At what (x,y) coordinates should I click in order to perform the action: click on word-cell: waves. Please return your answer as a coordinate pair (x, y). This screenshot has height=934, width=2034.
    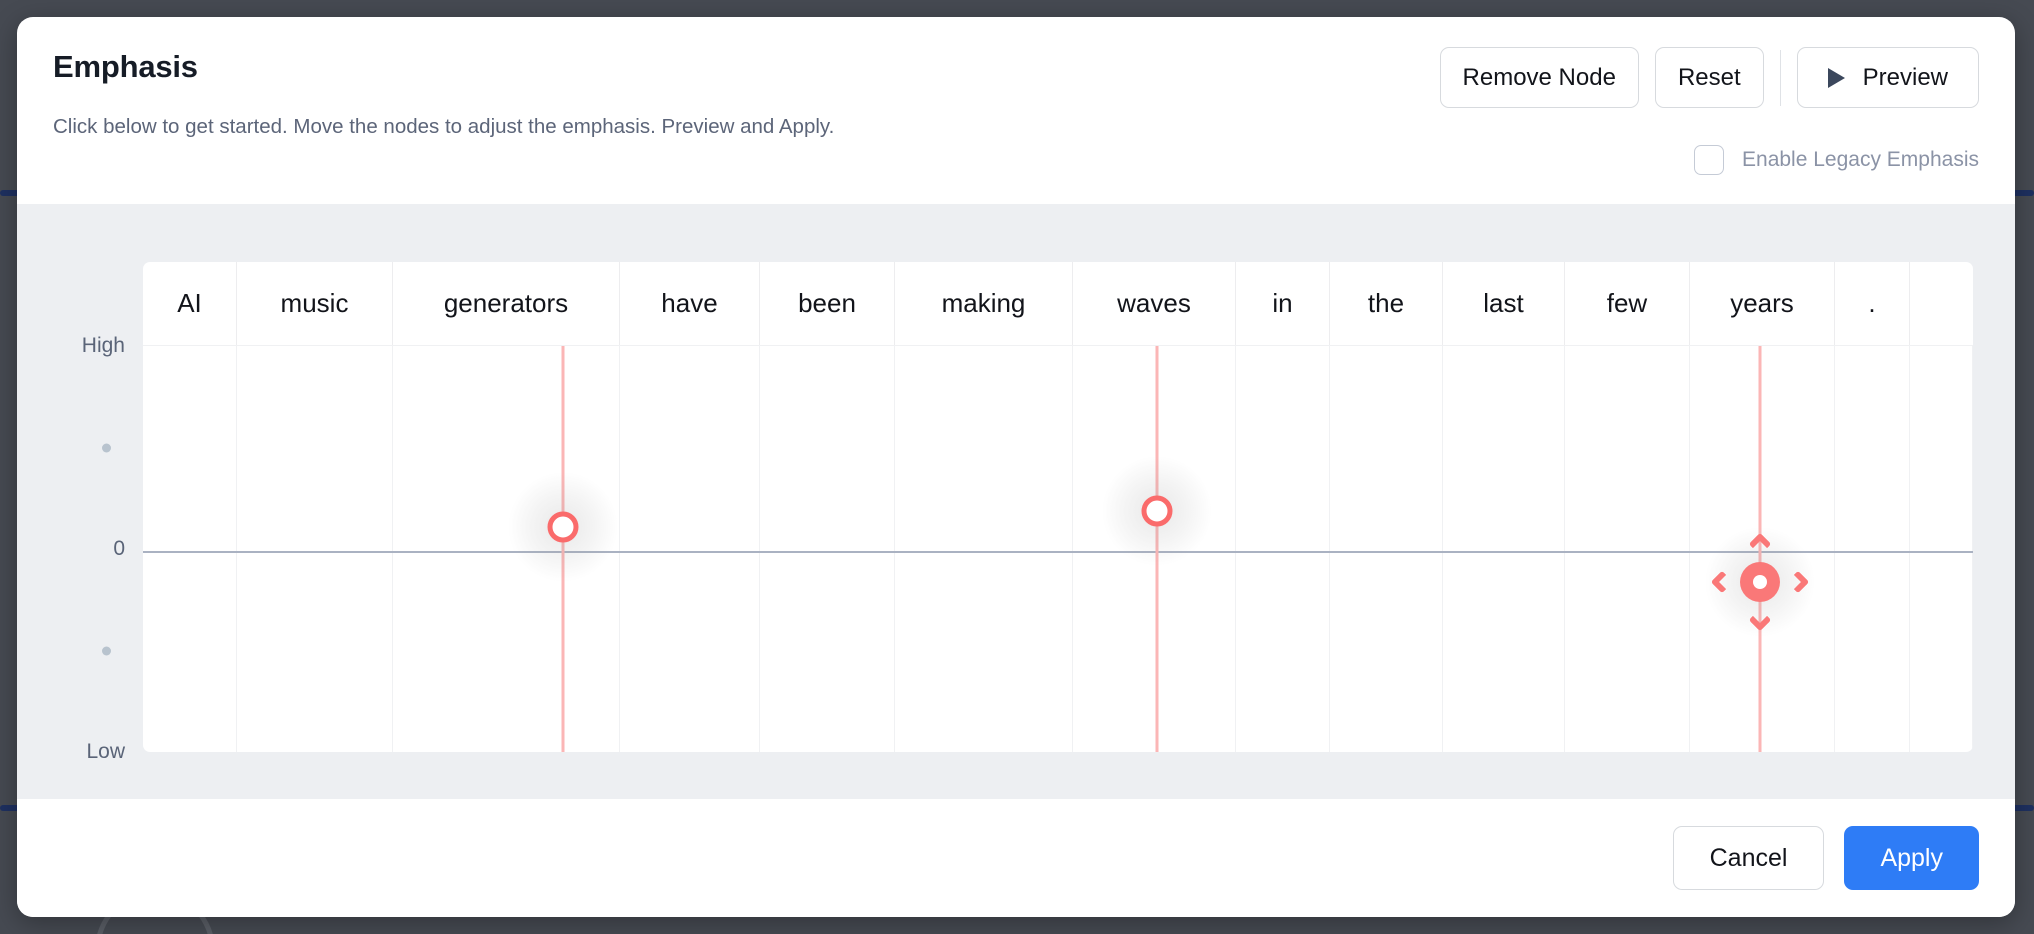
    Looking at the image, I should click on (1154, 303).